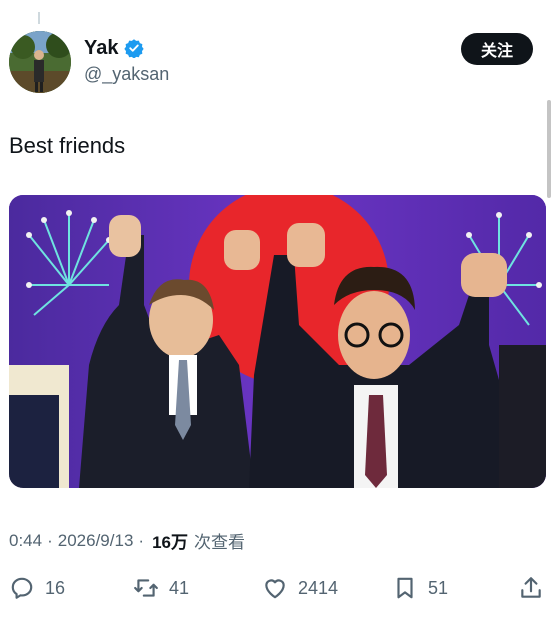  What do you see at coordinates (275, 589) in the screenshot?
I see `heart-icon` at bounding box center [275, 589].